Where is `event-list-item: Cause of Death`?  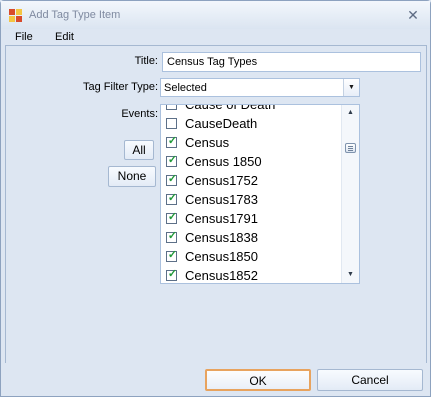
event-list-item: Cause of Death is located at coordinates (252, 109).